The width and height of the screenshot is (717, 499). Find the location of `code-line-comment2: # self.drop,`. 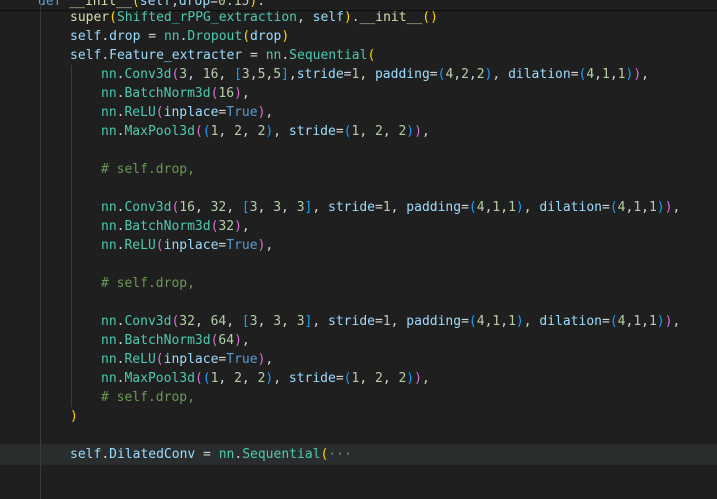

code-line-comment2: # self.drop, is located at coordinates (358, 283).